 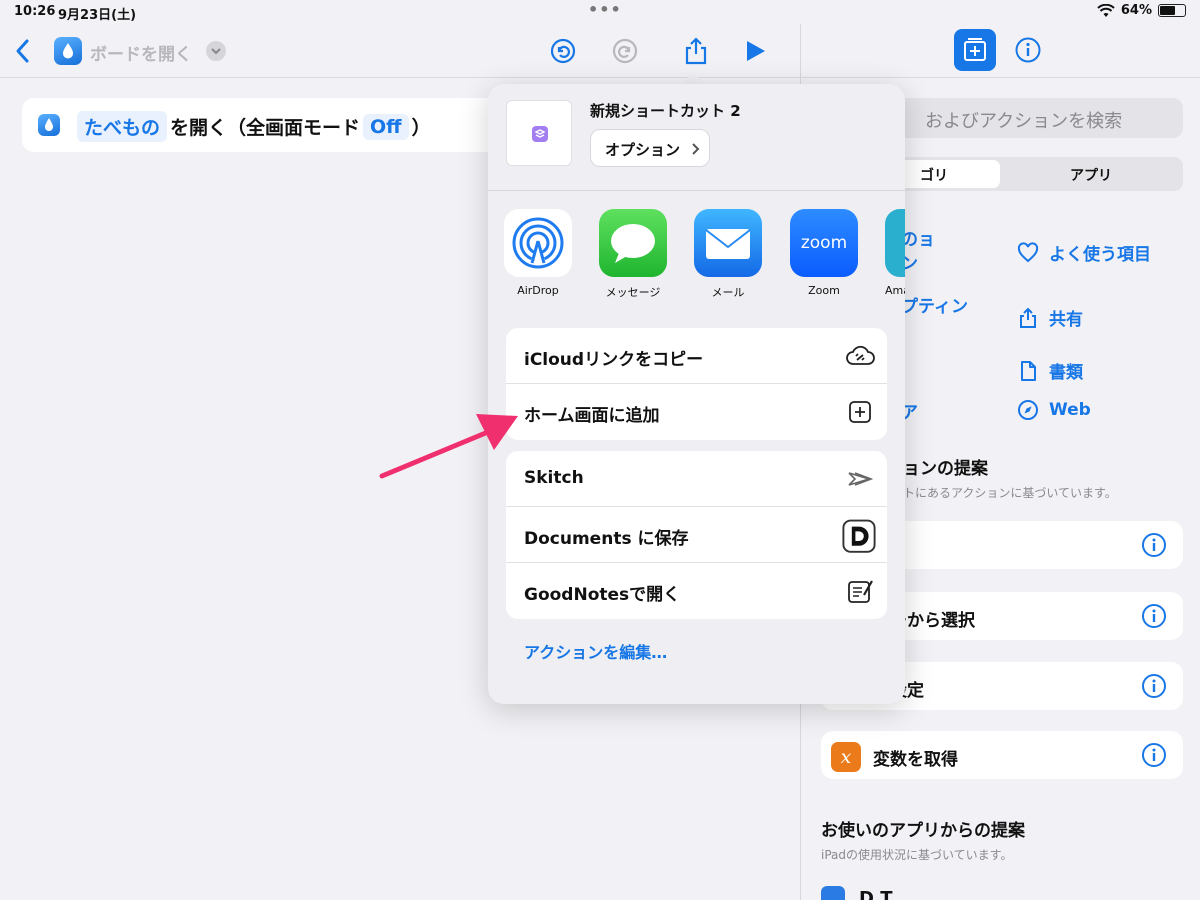 What do you see at coordinates (1100, 255) in the screenshot?
I see `category-favorites-label: よく使う項目` at bounding box center [1100, 255].